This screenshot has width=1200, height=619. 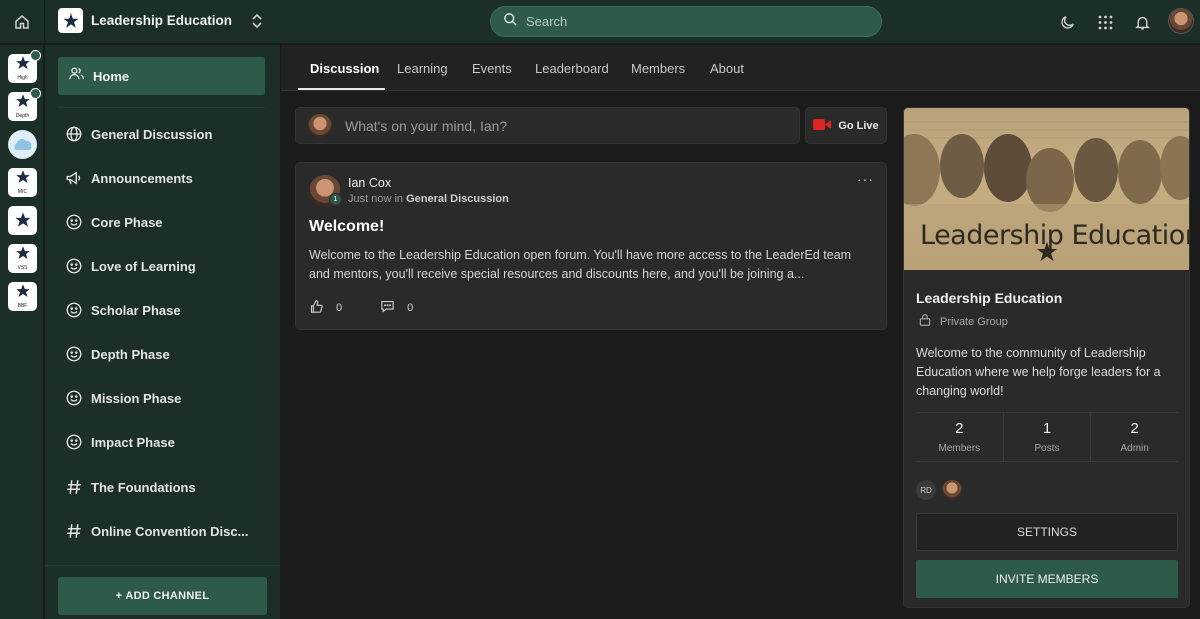 I want to click on search-icon, so click(x=510, y=22).